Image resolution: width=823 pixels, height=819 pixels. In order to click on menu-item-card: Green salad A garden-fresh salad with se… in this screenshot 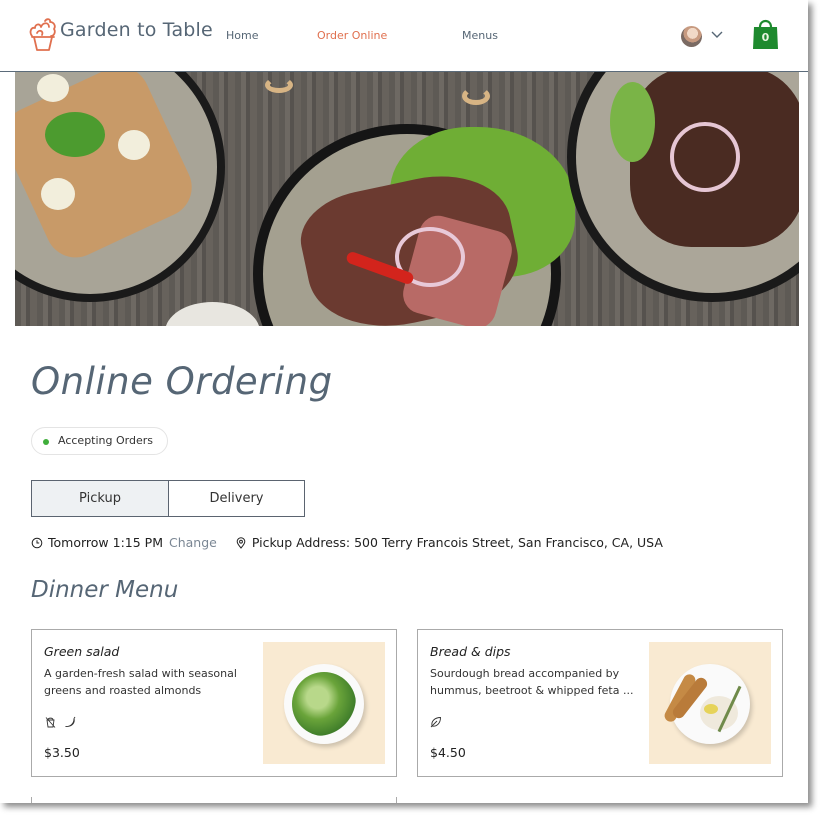, I will do `click(214, 703)`.